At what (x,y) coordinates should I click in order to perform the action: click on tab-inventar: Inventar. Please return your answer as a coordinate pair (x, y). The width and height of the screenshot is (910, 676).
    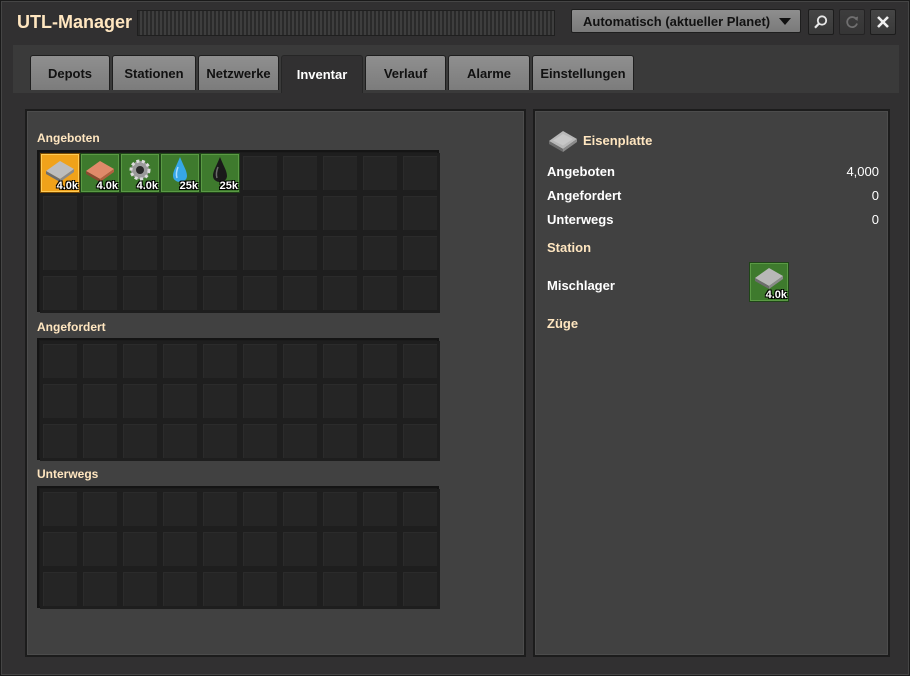
    Looking at the image, I should click on (322, 74).